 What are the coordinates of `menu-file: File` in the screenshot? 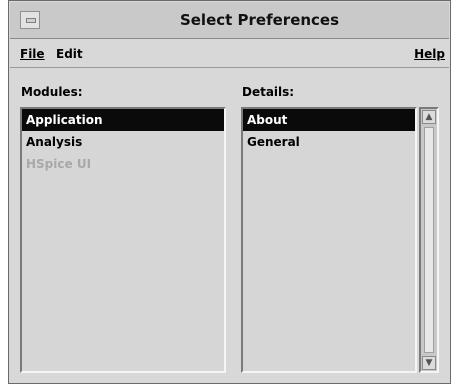 It's located at (32, 54).